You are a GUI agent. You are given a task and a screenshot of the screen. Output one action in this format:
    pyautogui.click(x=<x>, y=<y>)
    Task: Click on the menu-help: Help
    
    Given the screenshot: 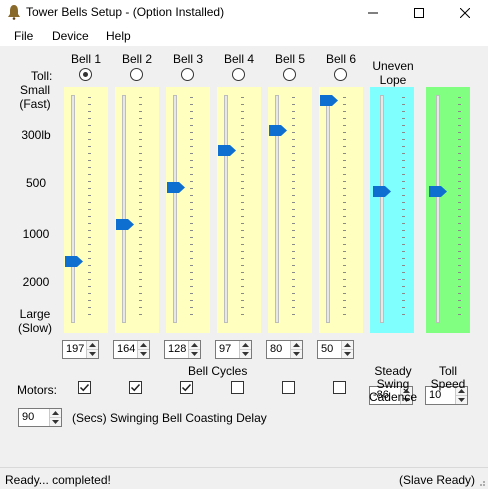 What is the action you would take?
    pyautogui.click(x=118, y=36)
    